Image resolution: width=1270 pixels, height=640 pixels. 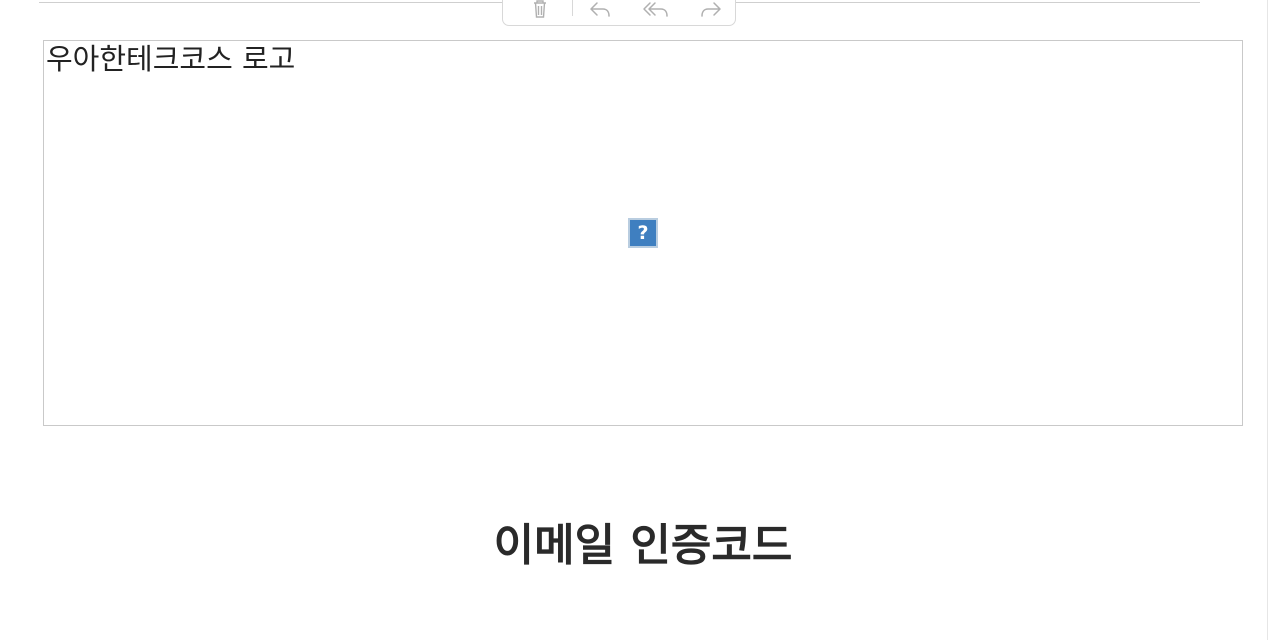 I want to click on message-toolbar, so click(x=619, y=13).